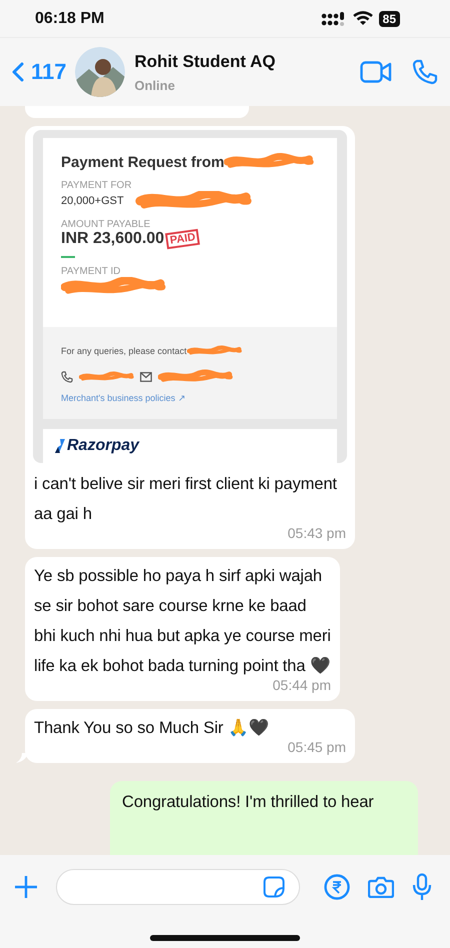  I want to click on battery-indicator: 85, so click(389, 18).